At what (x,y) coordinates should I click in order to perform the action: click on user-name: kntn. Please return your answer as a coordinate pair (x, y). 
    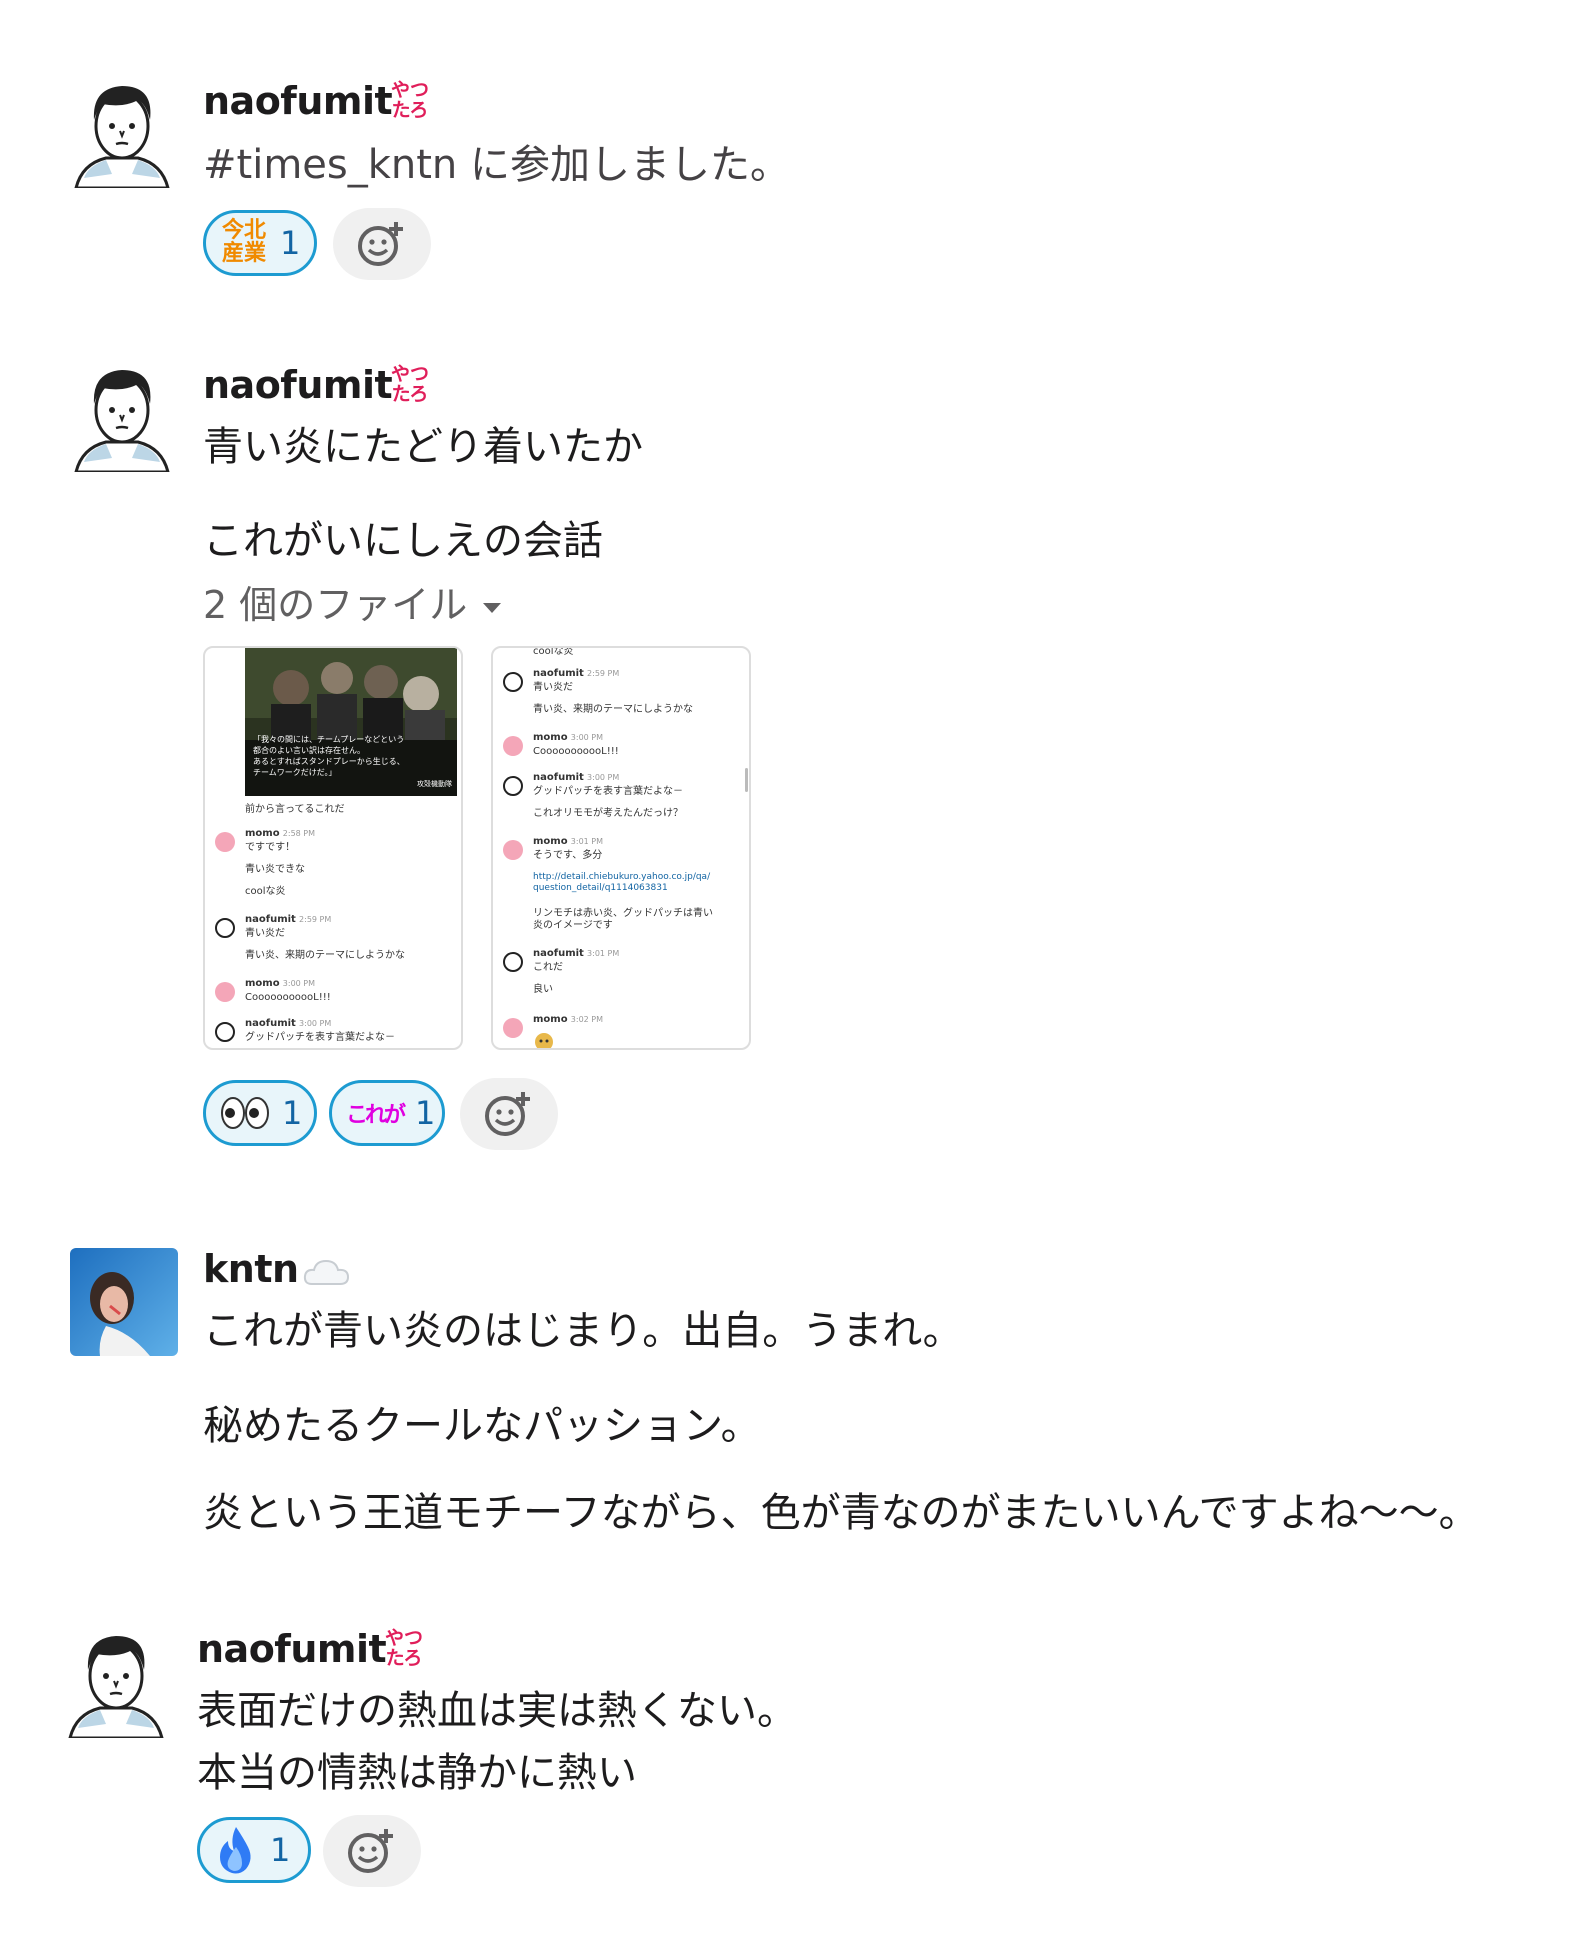
    Looking at the image, I should click on (251, 1269).